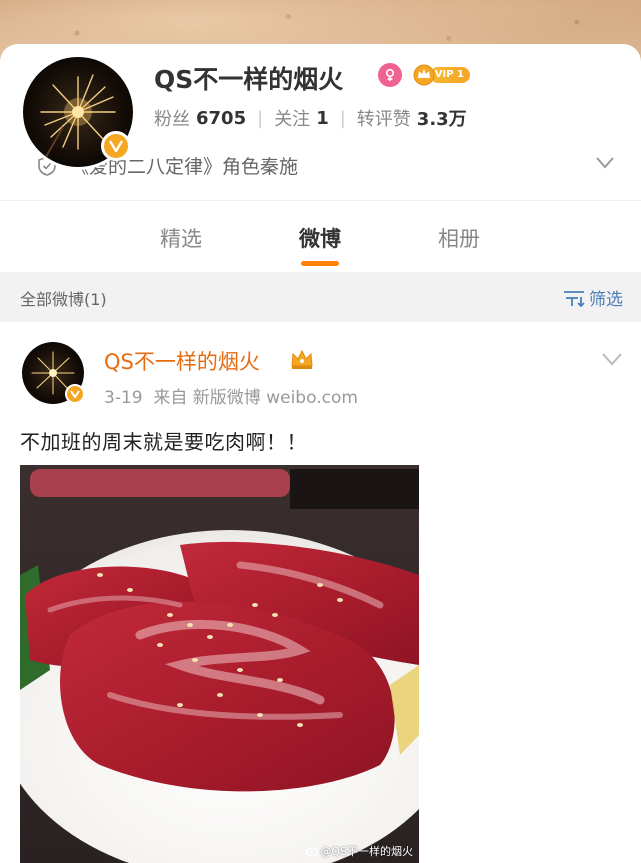  Describe the element at coordinates (163, 442) in the screenshot. I see `post-text: 不加班的周末就是要吃肉啊！！` at that location.